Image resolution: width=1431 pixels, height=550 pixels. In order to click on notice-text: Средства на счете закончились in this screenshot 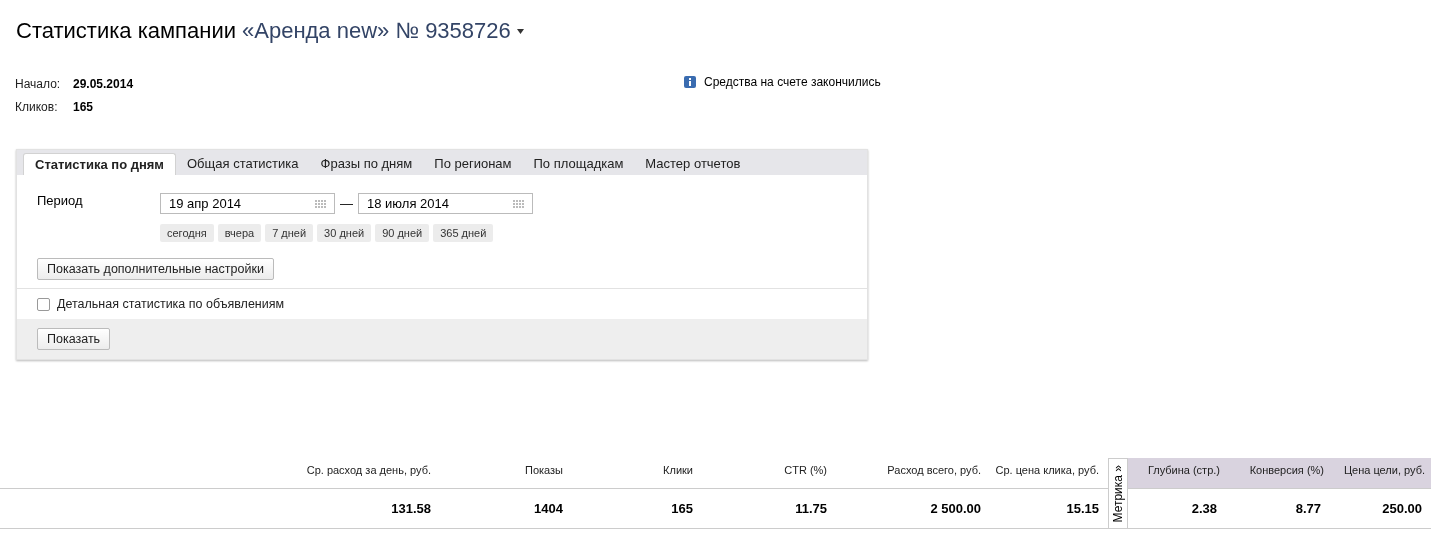, I will do `click(792, 82)`.